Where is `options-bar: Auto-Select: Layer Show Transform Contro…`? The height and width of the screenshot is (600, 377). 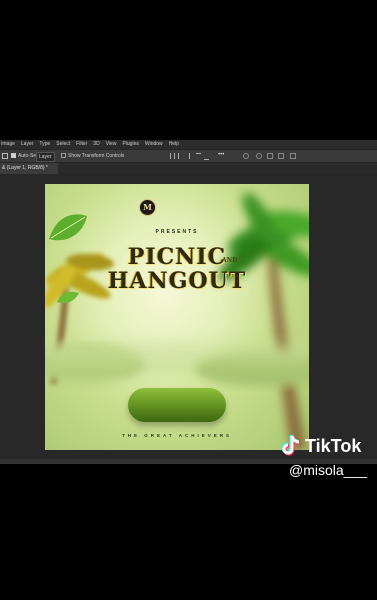 options-bar: Auto-Select: Layer Show Transform Contro… is located at coordinates (188, 156).